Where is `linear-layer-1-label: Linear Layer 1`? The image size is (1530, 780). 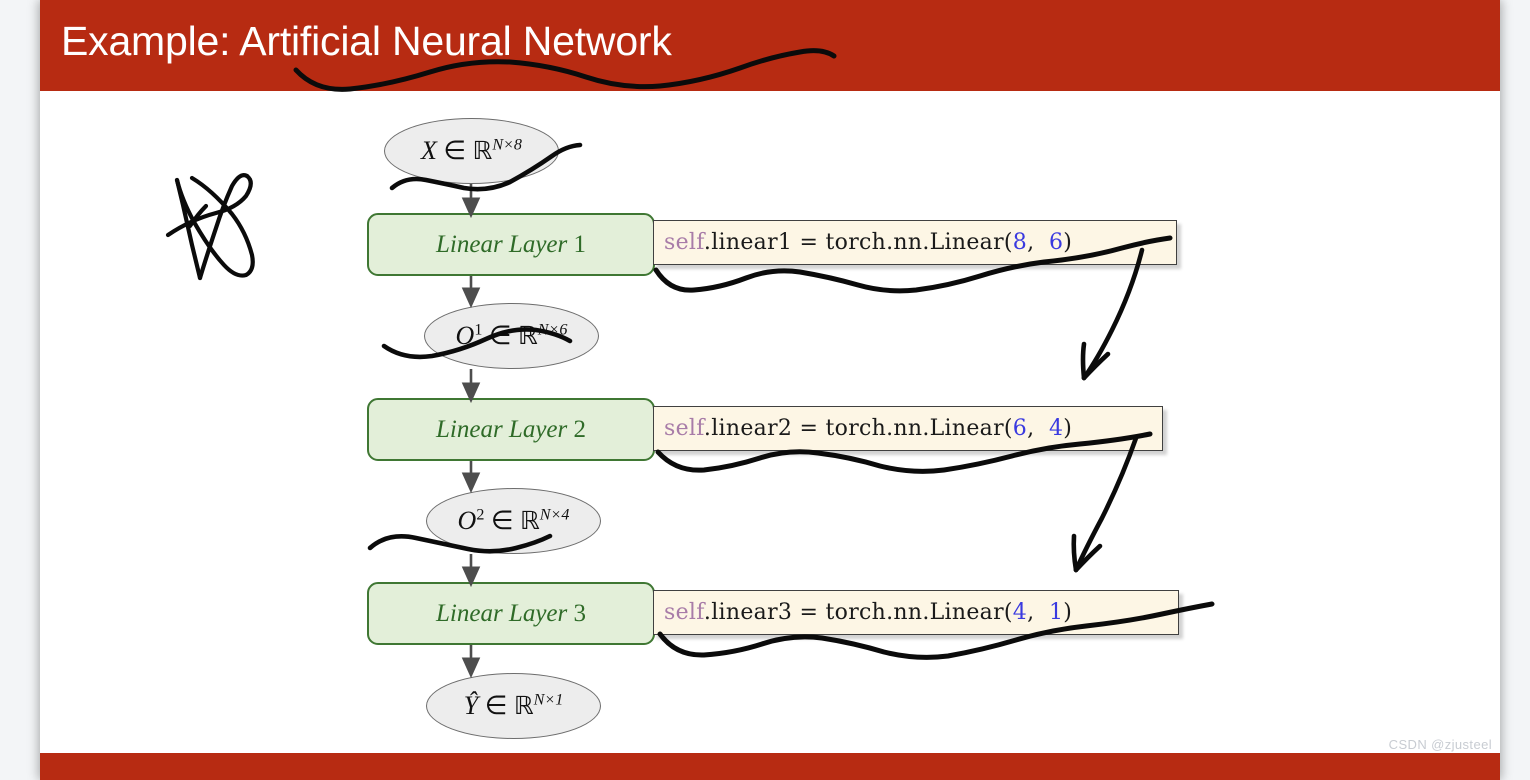
linear-layer-1-label: Linear Layer 1 is located at coordinates (511, 245).